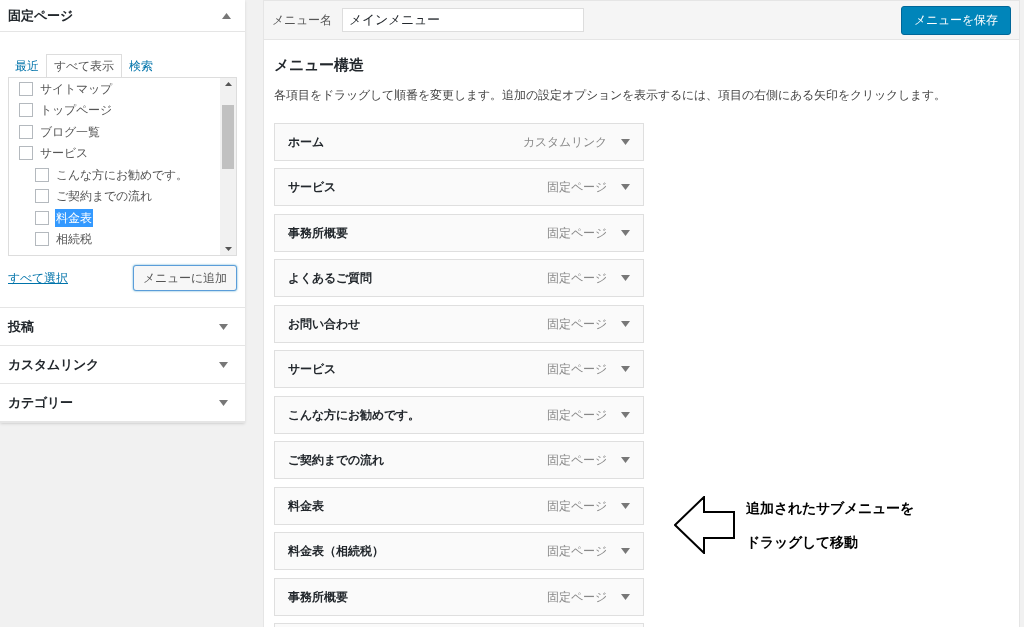  What do you see at coordinates (330, 279) in the screenshot?
I see `menu-item-title: よくあるご質問` at bounding box center [330, 279].